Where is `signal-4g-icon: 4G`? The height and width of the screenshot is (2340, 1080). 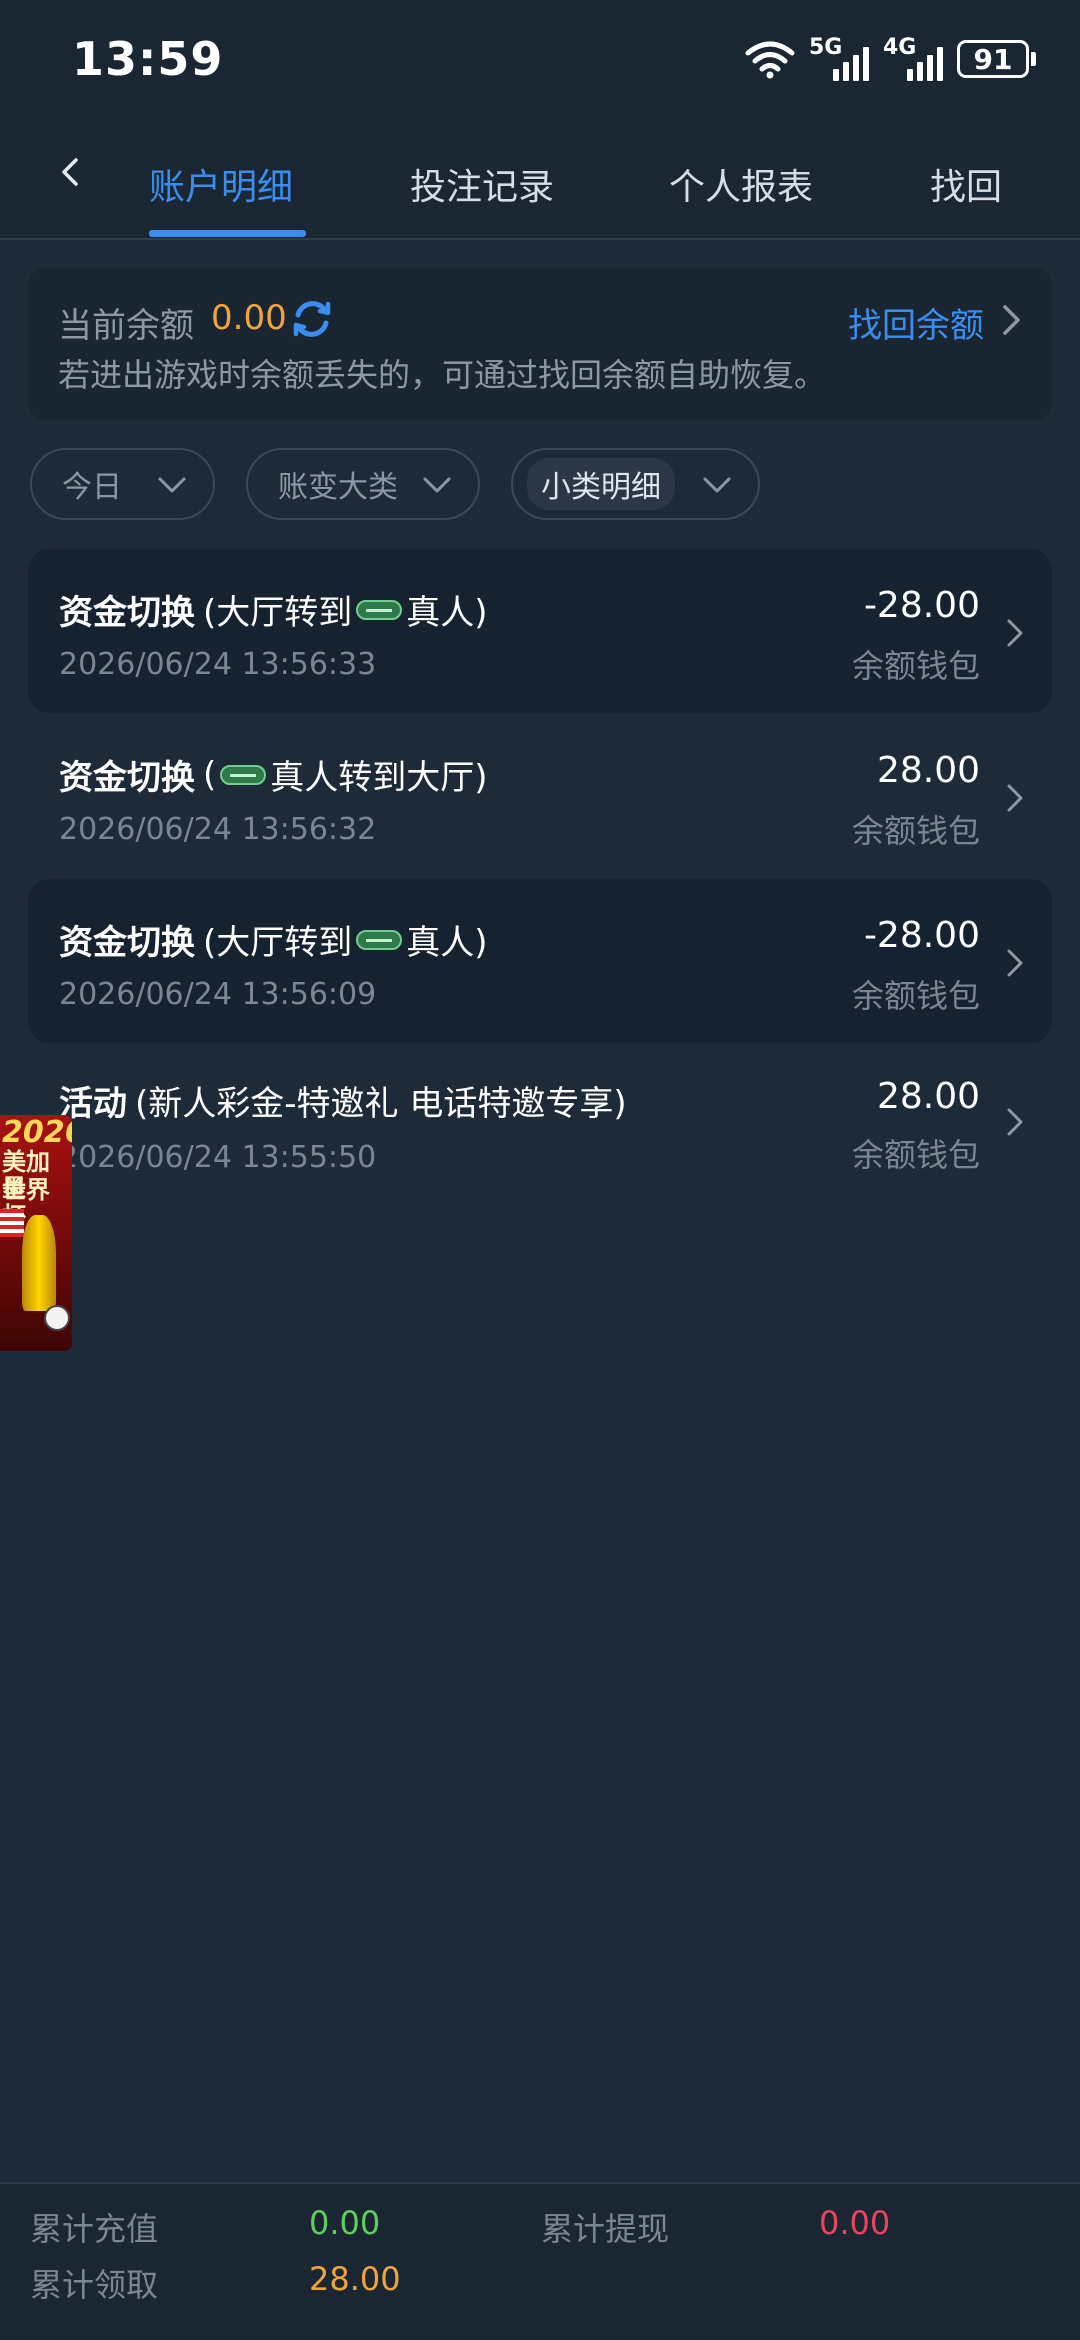 signal-4g-icon: 4G is located at coordinates (913, 58).